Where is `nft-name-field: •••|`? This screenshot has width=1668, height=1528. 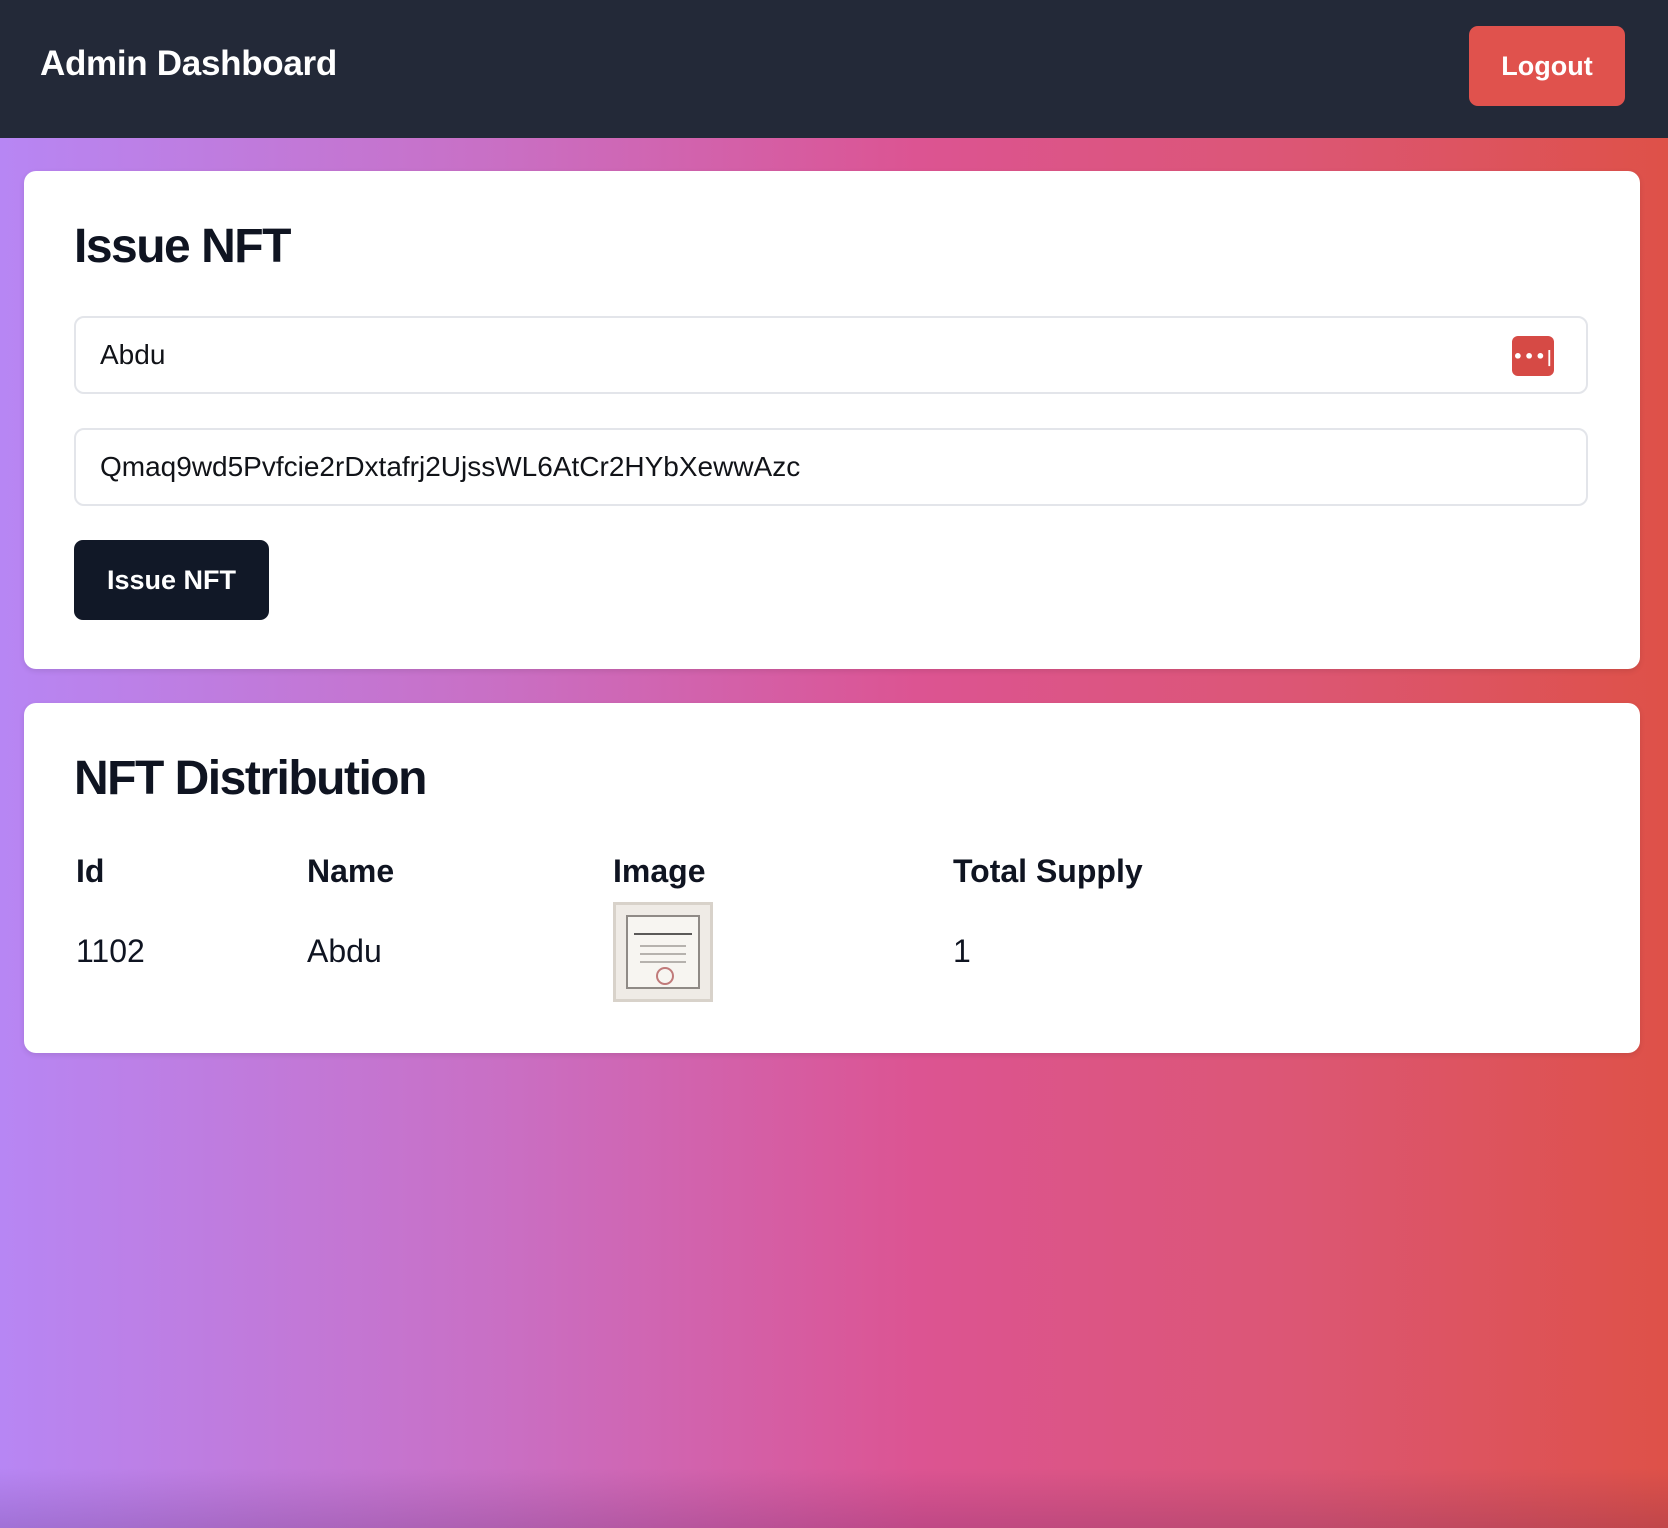 nft-name-field: •••| is located at coordinates (831, 355).